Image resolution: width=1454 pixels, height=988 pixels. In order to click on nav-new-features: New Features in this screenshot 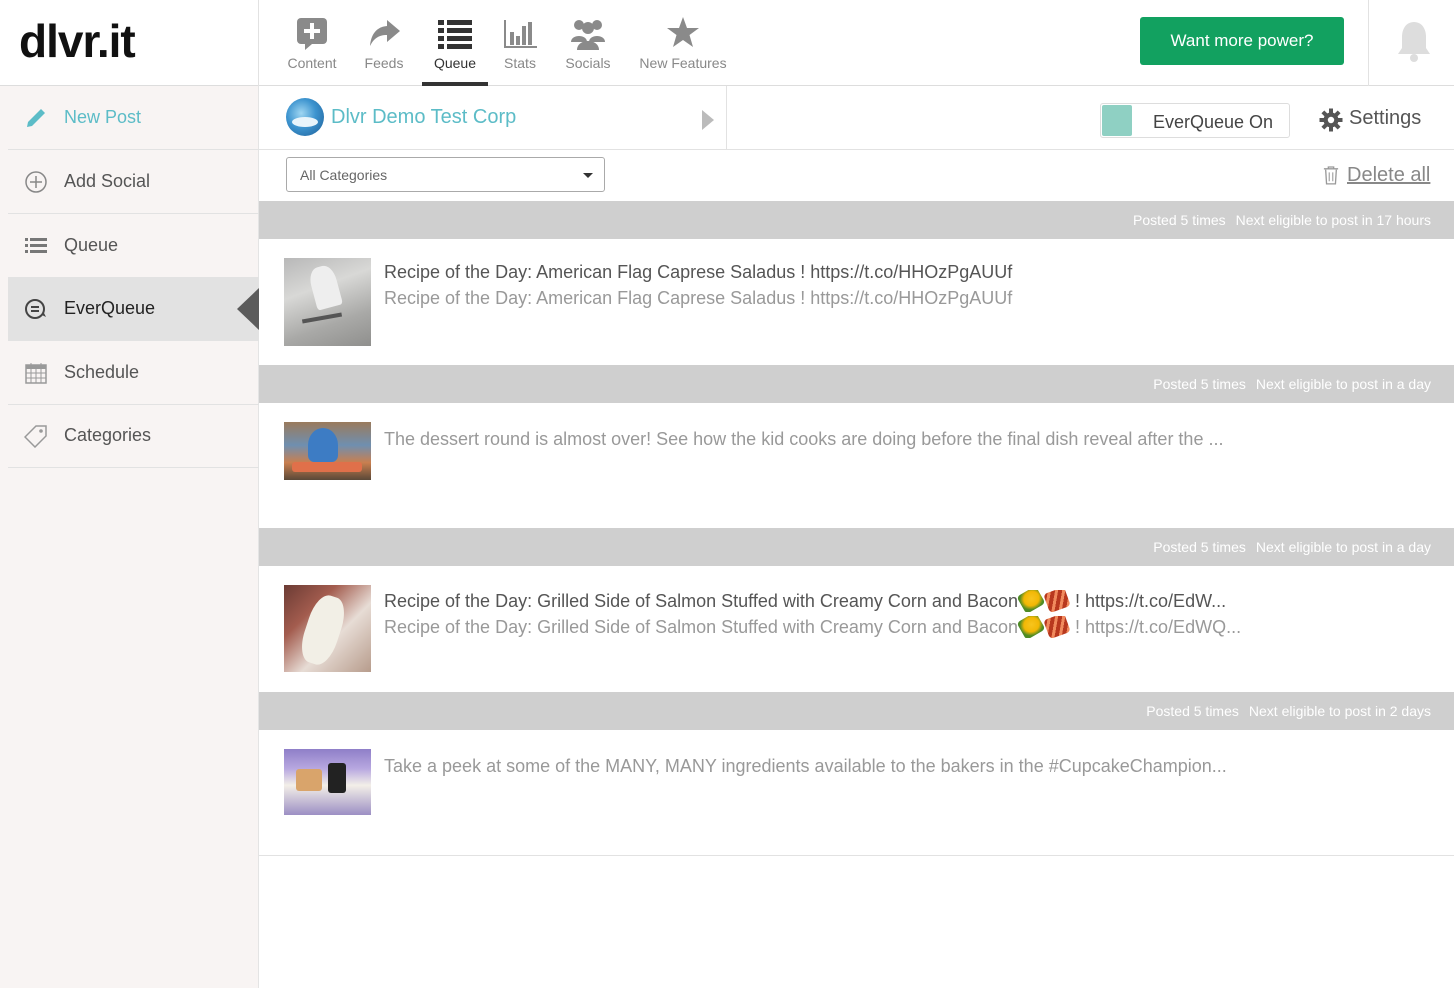, I will do `click(683, 43)`.